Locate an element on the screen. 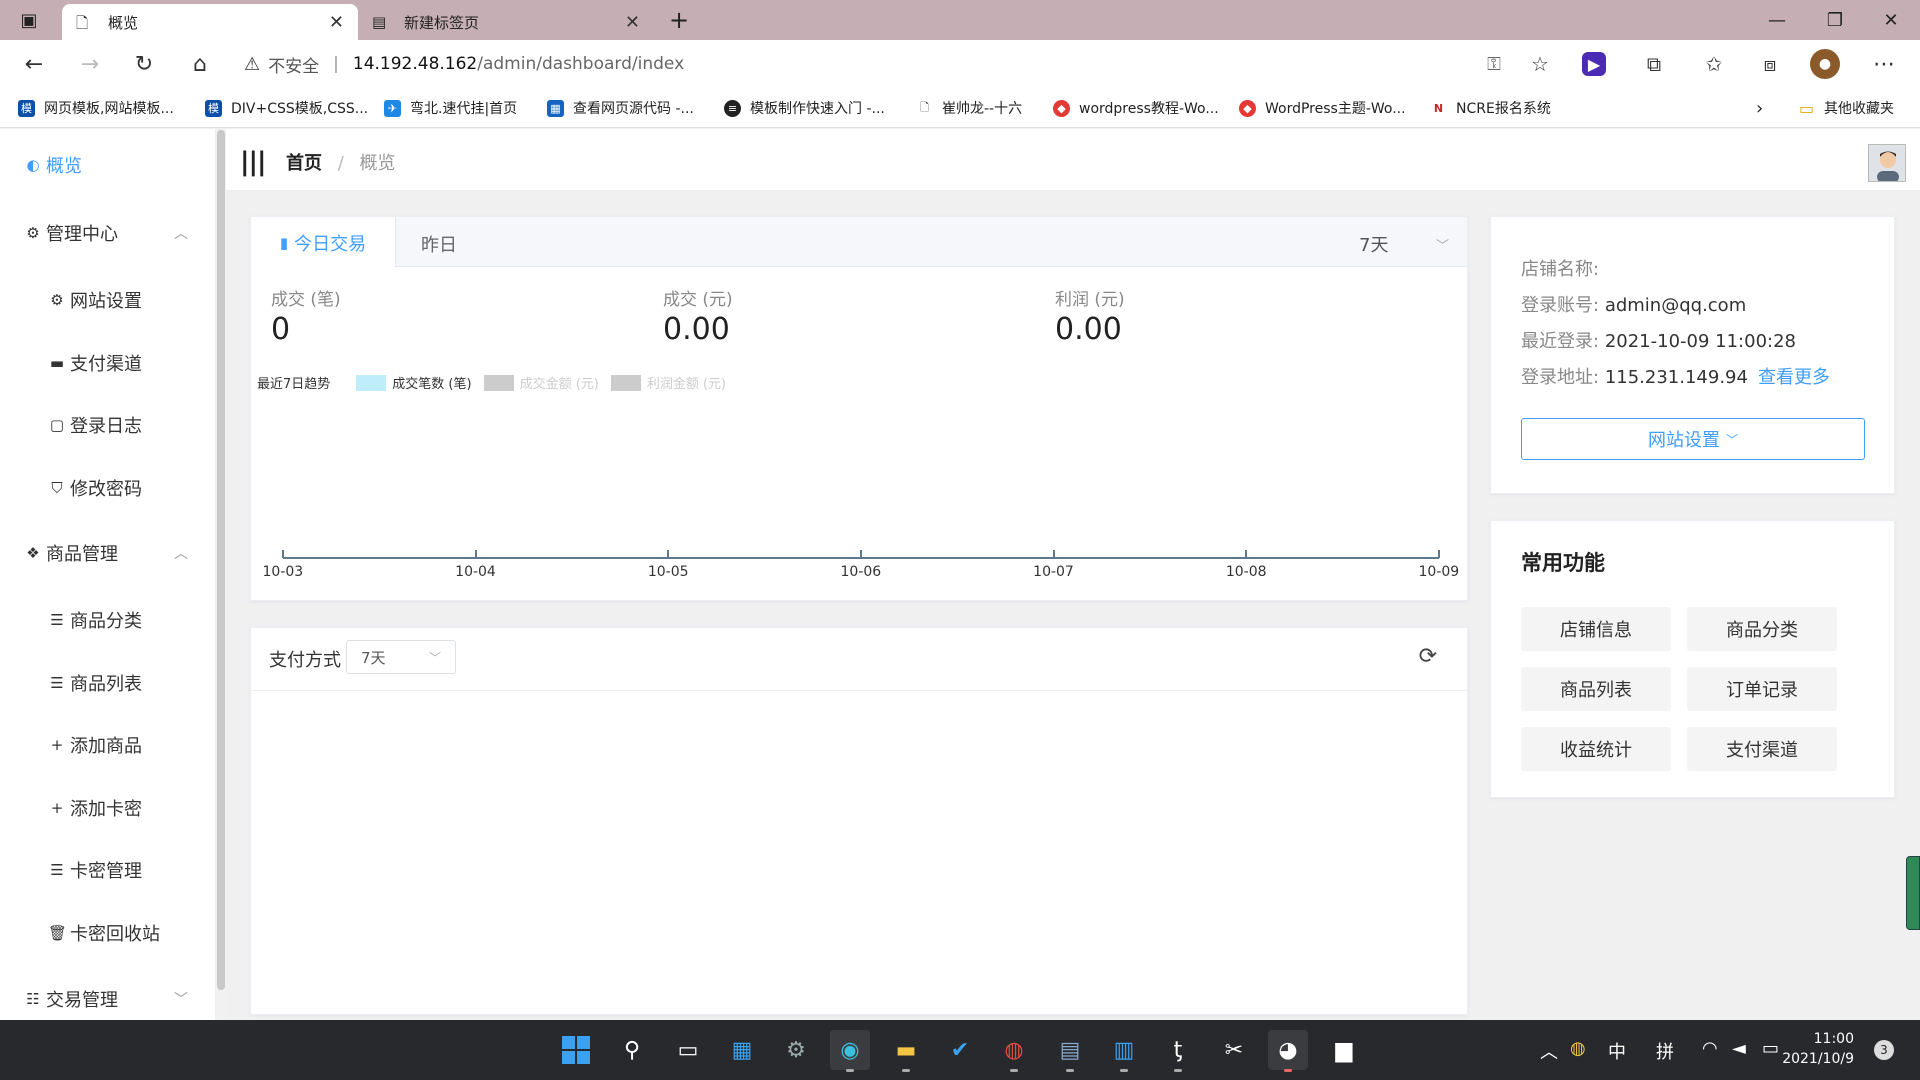 The image size is (1920, 1080). sidebar-item-login-log: ▢ 登录日志 is located at coordinates (95, 425).